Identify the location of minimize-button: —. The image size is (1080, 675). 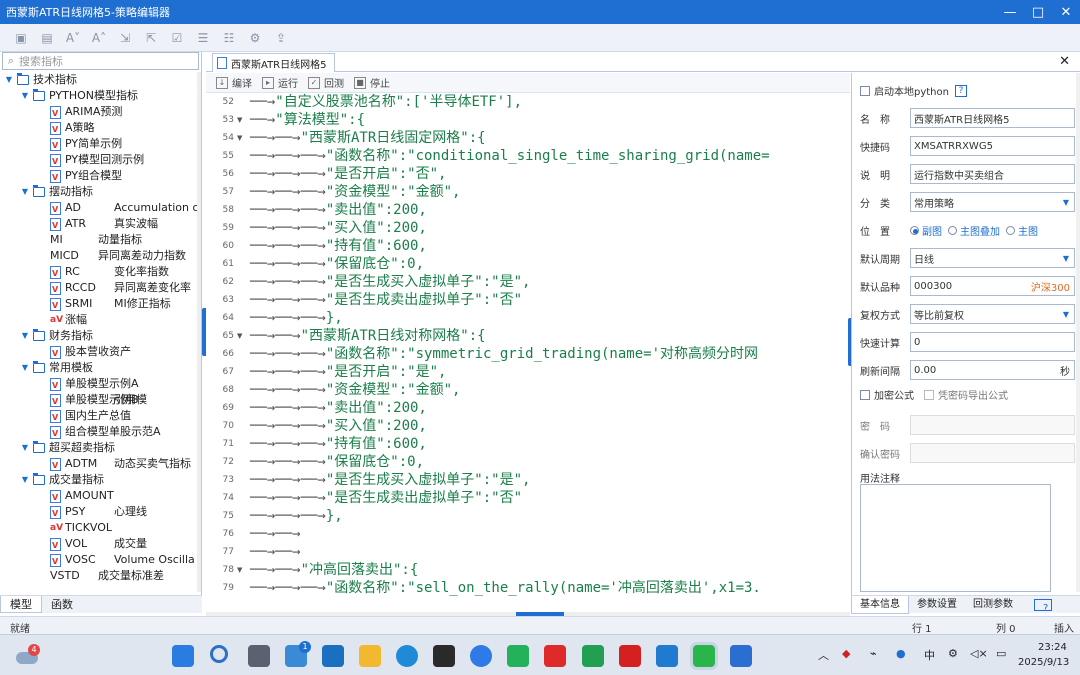
(1010, 12).